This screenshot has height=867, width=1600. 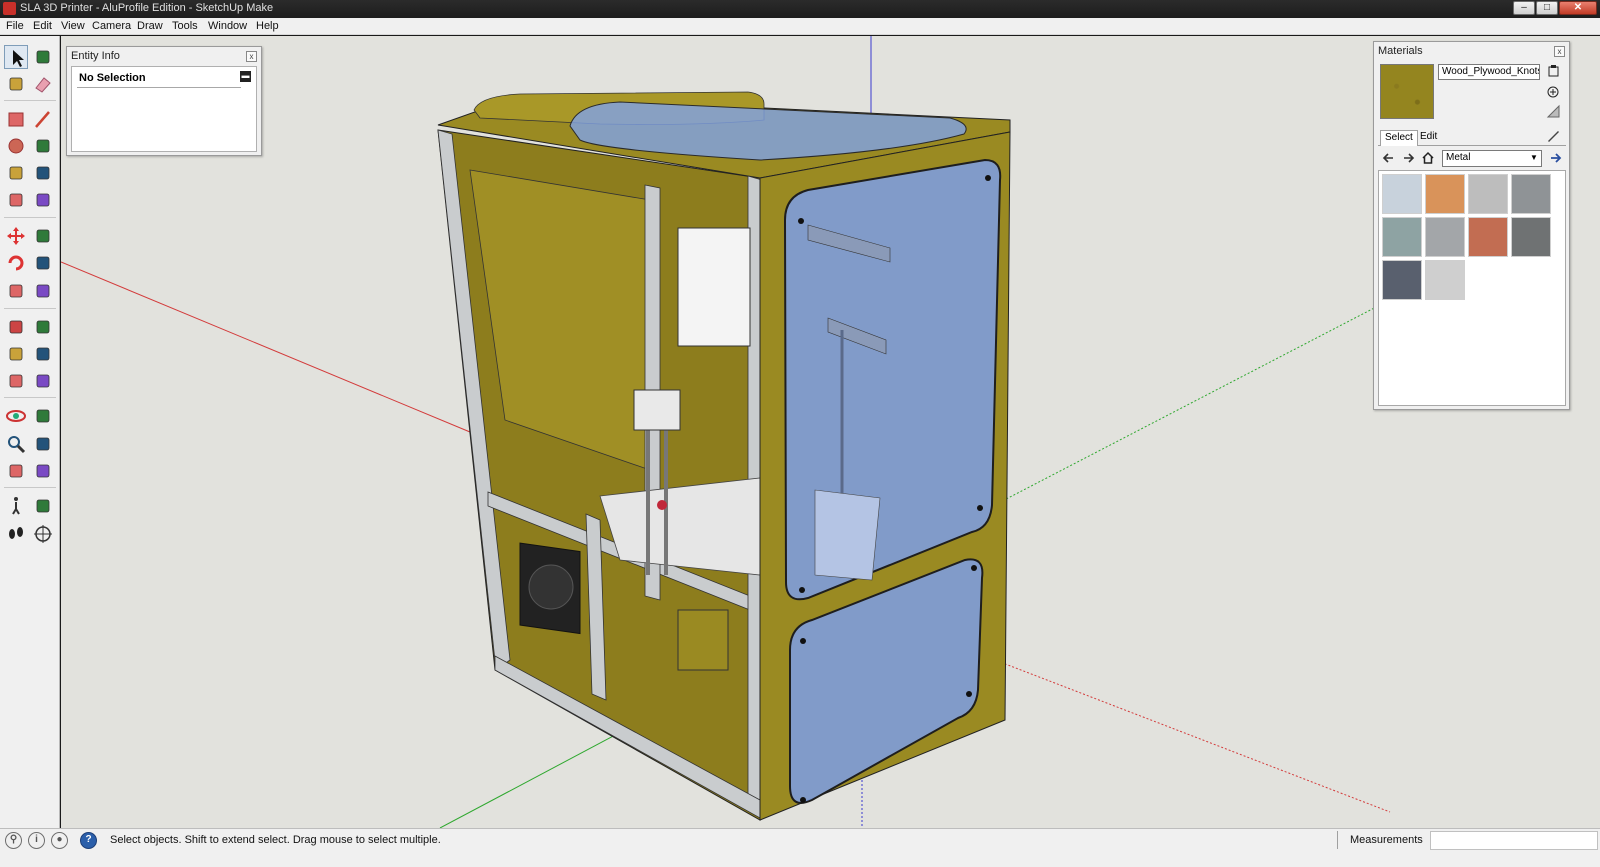 What do you see at coordinates (150, 26) in the screenshot?
I see `menu-draw: Draw` at bounding box center [150, 26].